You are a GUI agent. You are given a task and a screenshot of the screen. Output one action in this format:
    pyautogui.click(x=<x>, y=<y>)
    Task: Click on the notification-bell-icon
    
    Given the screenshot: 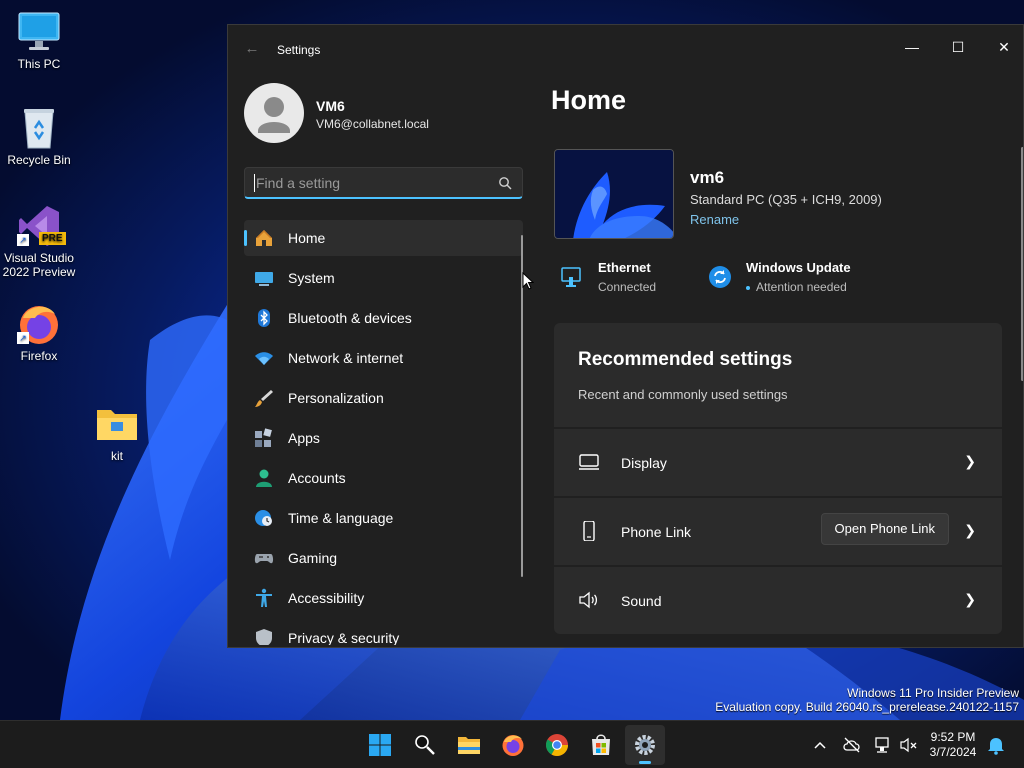 What is the action you would take?
    pyautogui.click(x=996, y=745)
    